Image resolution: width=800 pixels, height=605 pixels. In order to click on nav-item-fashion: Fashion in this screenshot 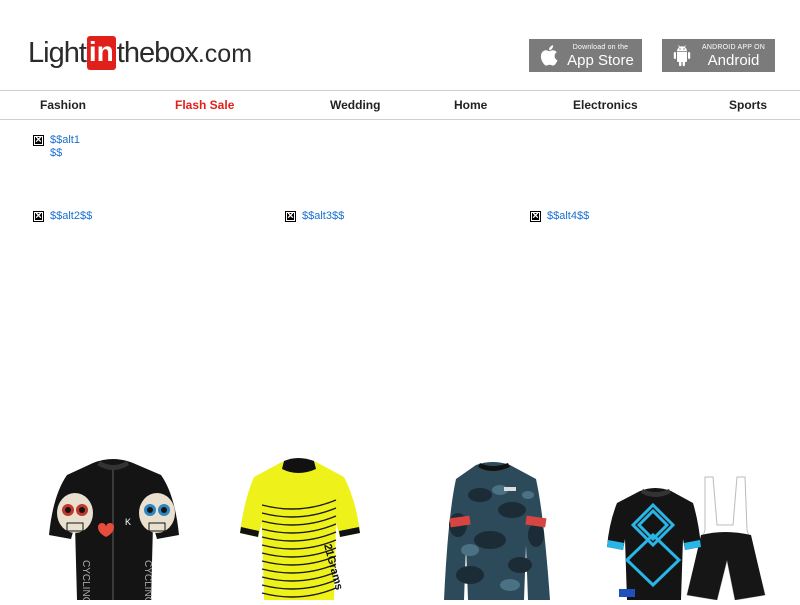, I will do `click(63, 105)`.